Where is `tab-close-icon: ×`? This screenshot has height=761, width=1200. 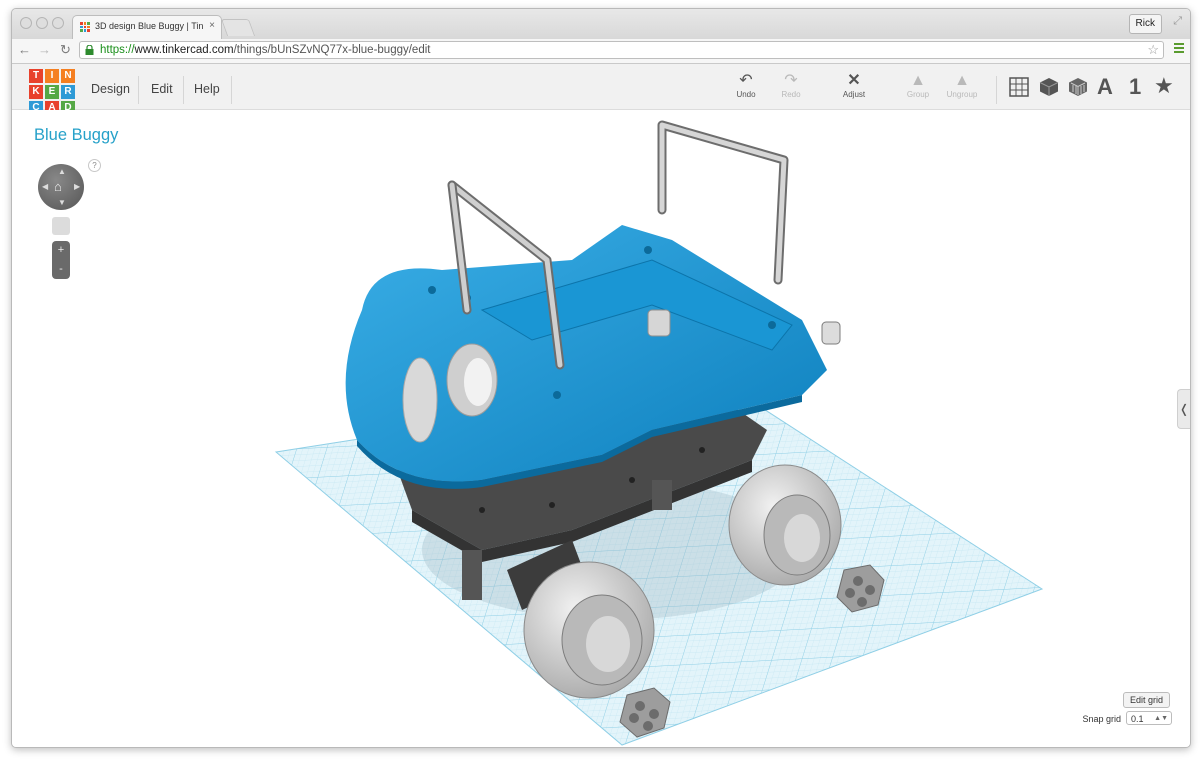 tab-close-icon: × is located at coordinates (212, 25).